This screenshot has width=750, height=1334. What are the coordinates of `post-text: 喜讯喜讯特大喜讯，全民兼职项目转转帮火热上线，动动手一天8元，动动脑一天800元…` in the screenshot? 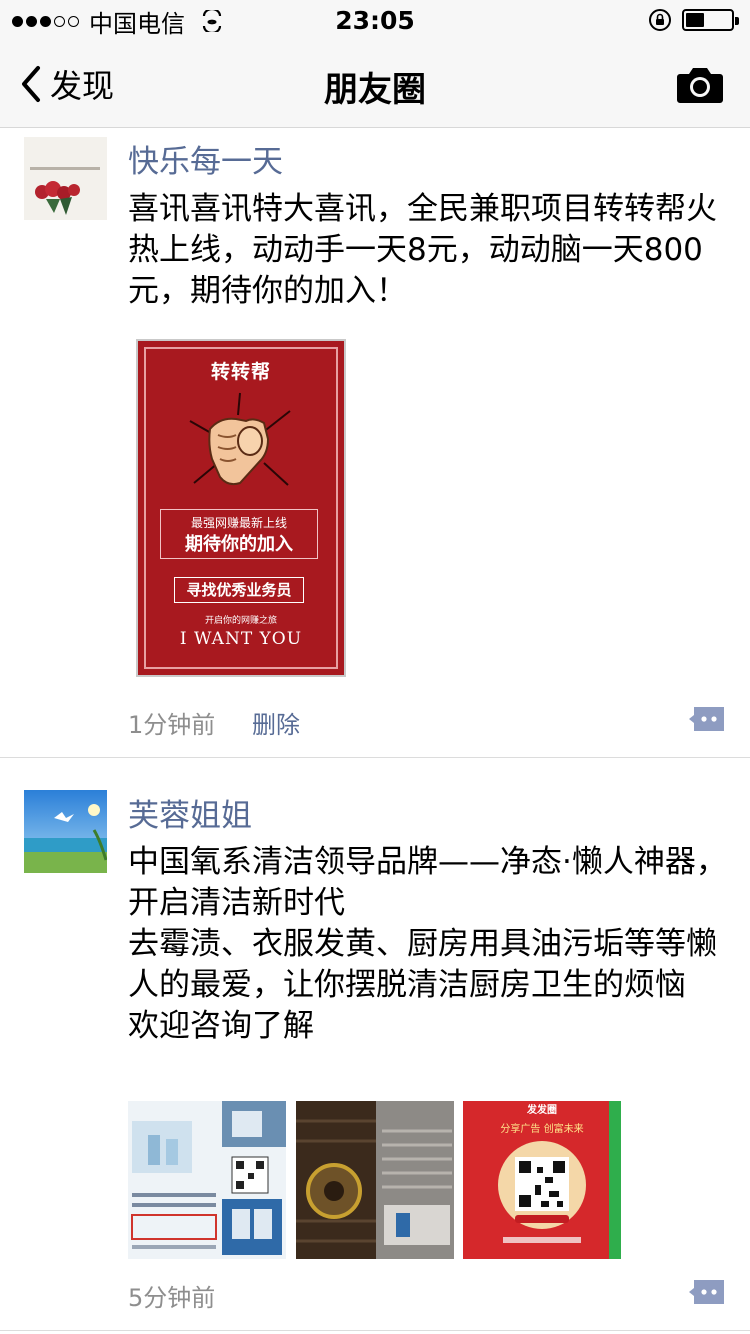 It's located at (422, 250).